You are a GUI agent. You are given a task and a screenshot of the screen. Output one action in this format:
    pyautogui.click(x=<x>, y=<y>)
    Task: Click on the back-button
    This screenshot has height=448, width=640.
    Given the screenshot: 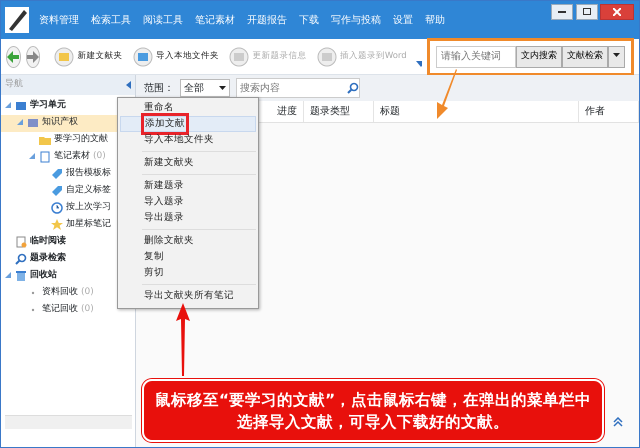 What is the action you would take?
    pyautogui.click(x=13, y=57)
    